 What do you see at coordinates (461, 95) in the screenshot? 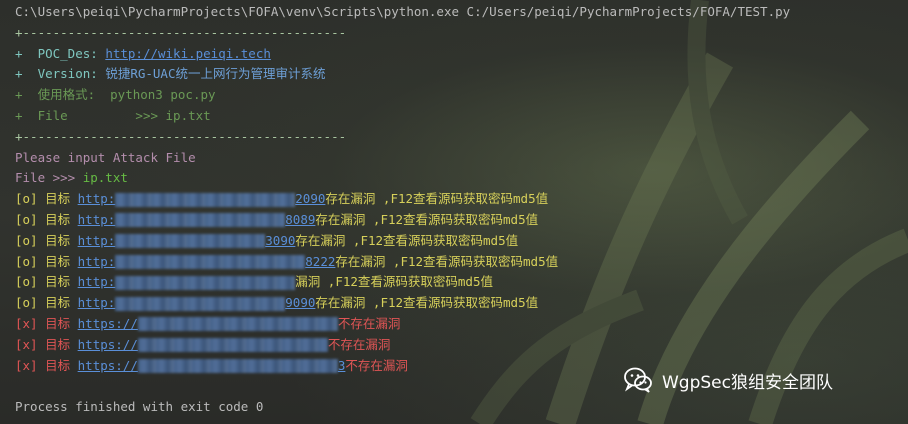
I see `banner-usage: + 使用格式: python3 poc.py` at bounding box center [461, 95].